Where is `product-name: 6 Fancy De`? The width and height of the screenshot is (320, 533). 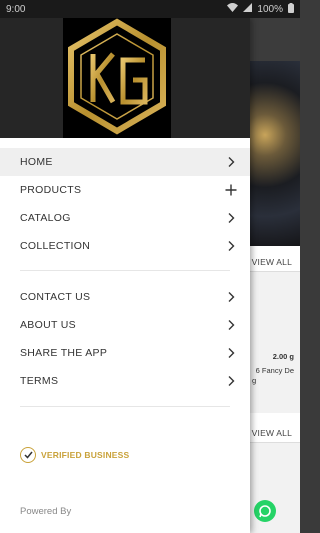
product-name: 6 Fancy De is located at coordinates (274, 370).